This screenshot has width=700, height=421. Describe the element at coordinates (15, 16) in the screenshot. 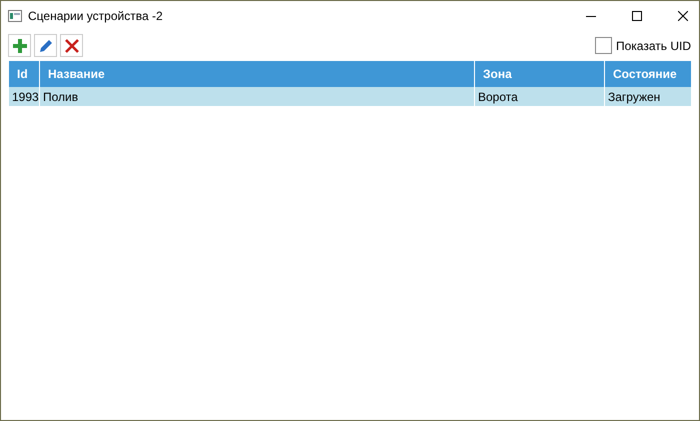

I see `window-icon` at that location.